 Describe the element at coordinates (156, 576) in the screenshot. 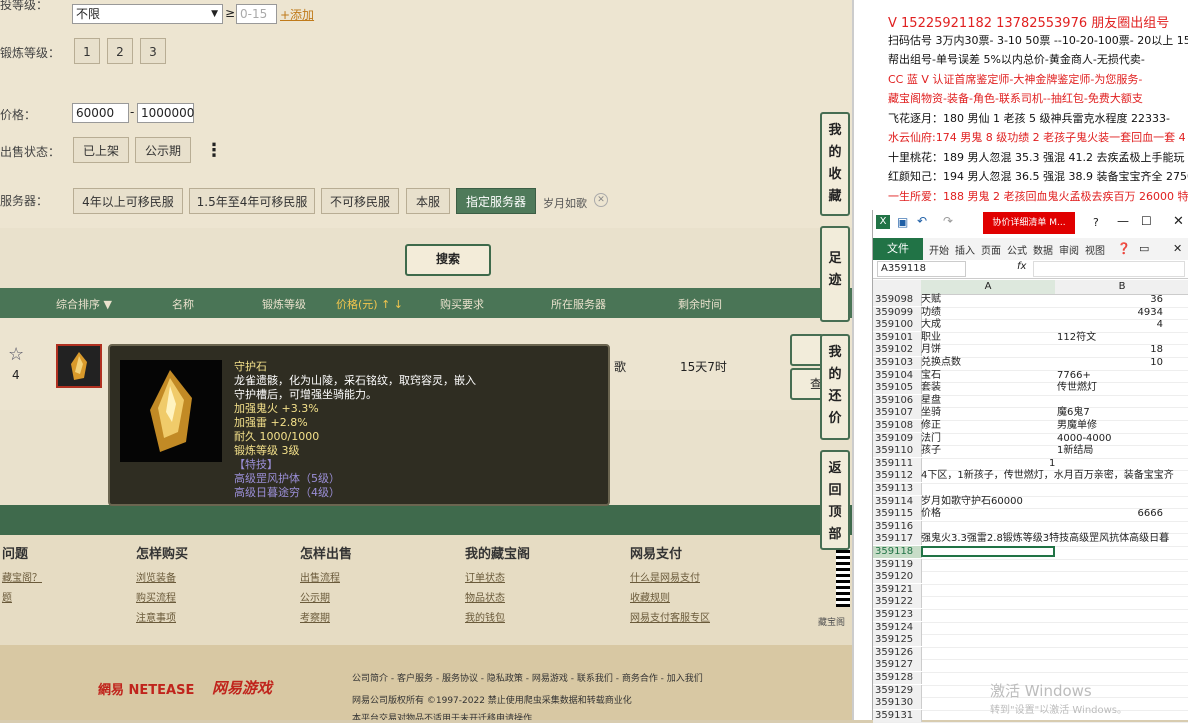

I see `footer-link: 浏览装备` at that location.